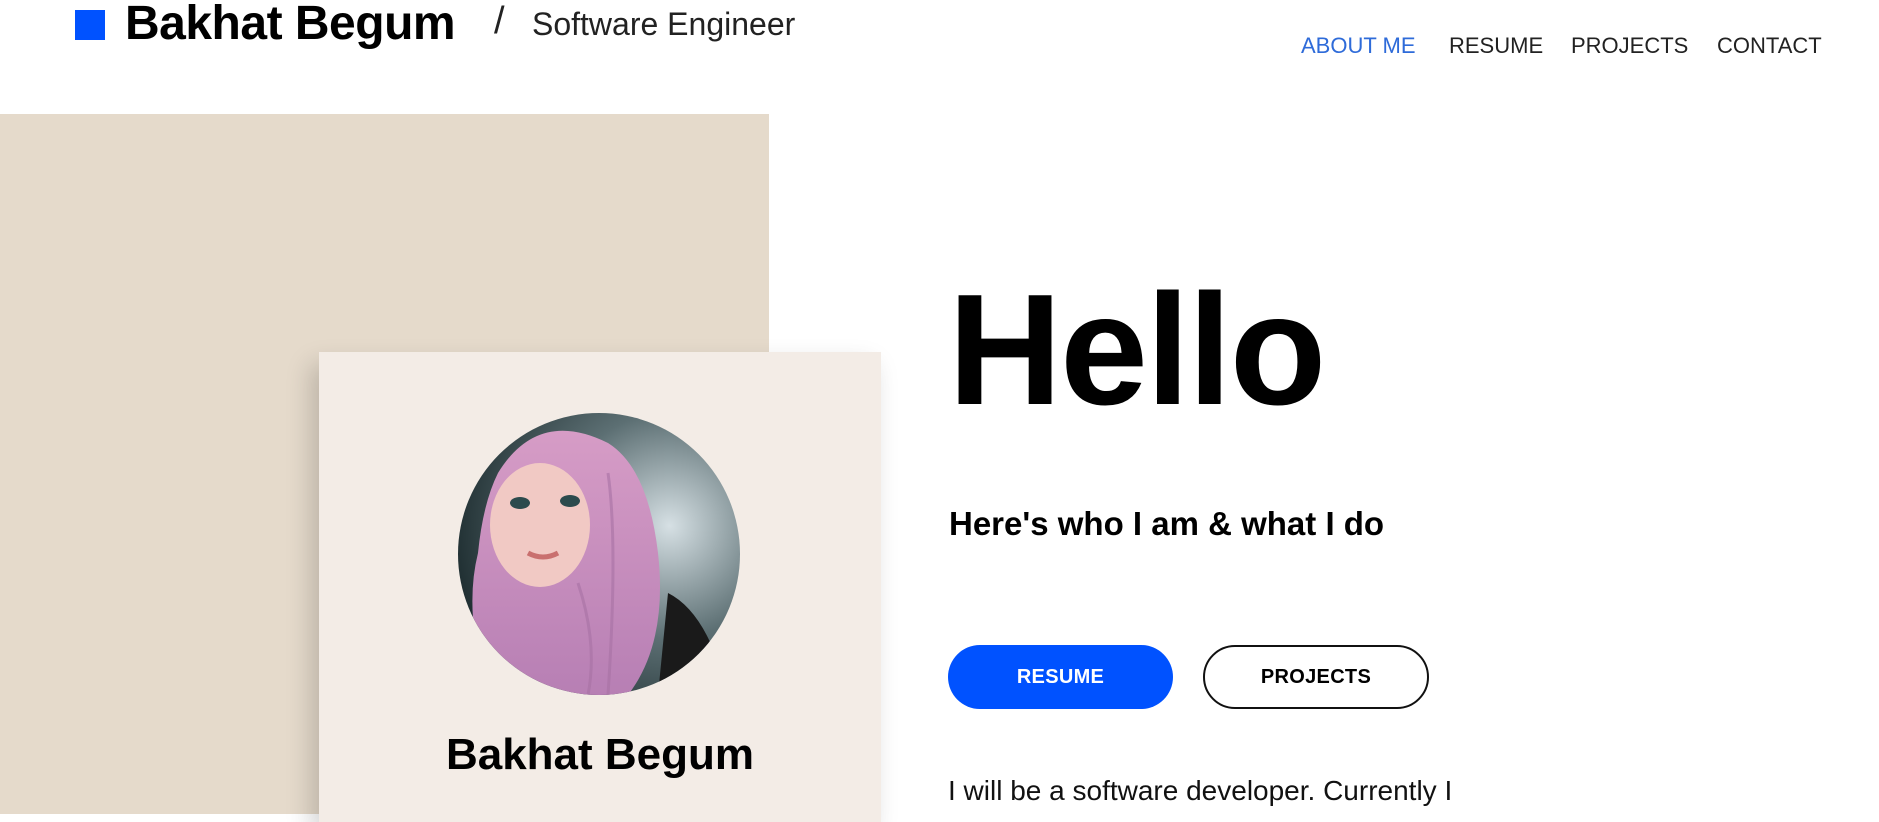 The image size is (1879, 822). Describe the element at coordinates (1060, 677) in the screenshot. I see `resume-button: RESUME` at that location.